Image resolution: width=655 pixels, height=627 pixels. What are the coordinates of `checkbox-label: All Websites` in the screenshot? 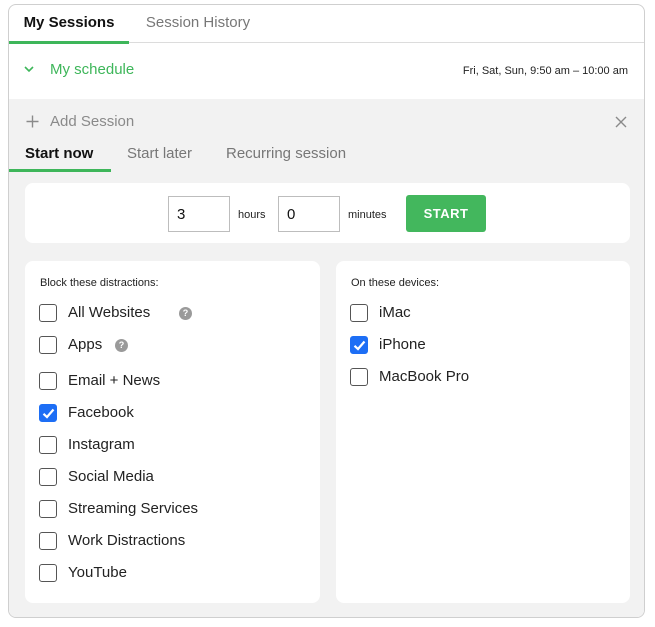 It's located at (109, 312).